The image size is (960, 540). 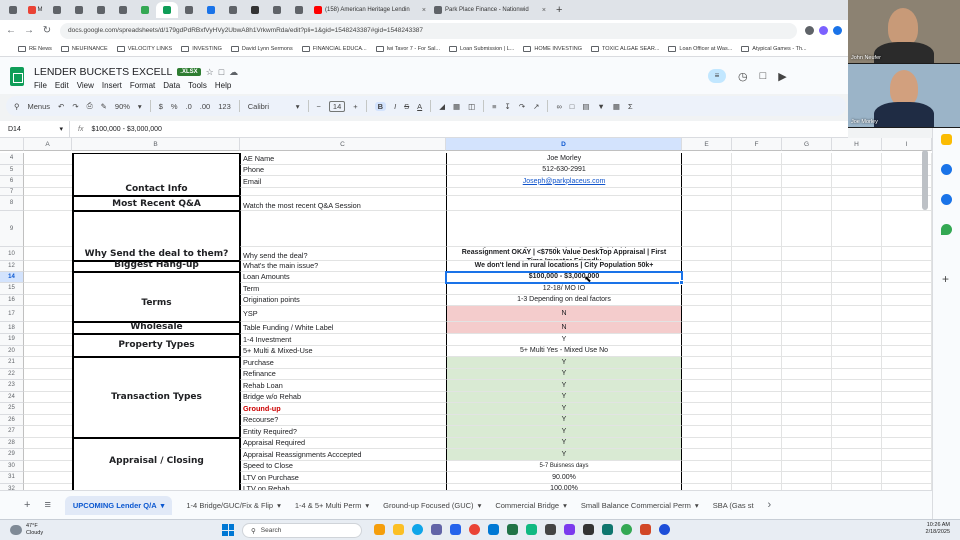 I want to click on row-header: 19, so click(x=12, y=340).